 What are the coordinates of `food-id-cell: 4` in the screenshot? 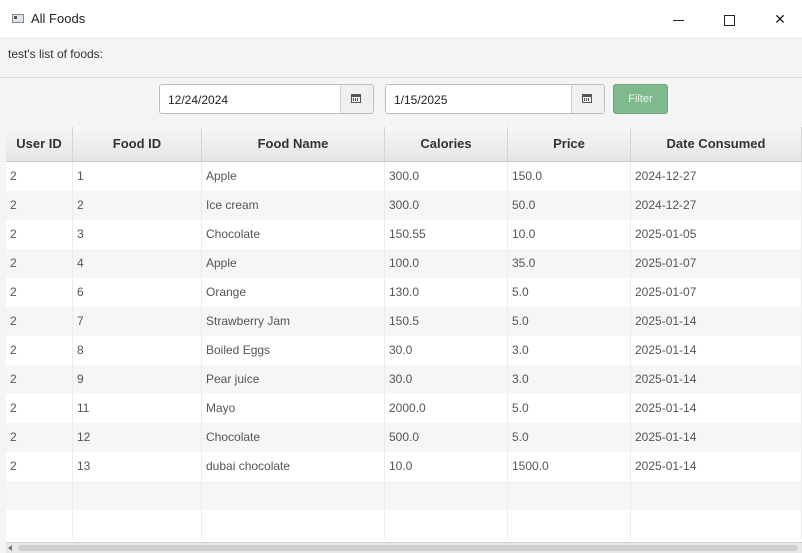 It's located at (137, 263).